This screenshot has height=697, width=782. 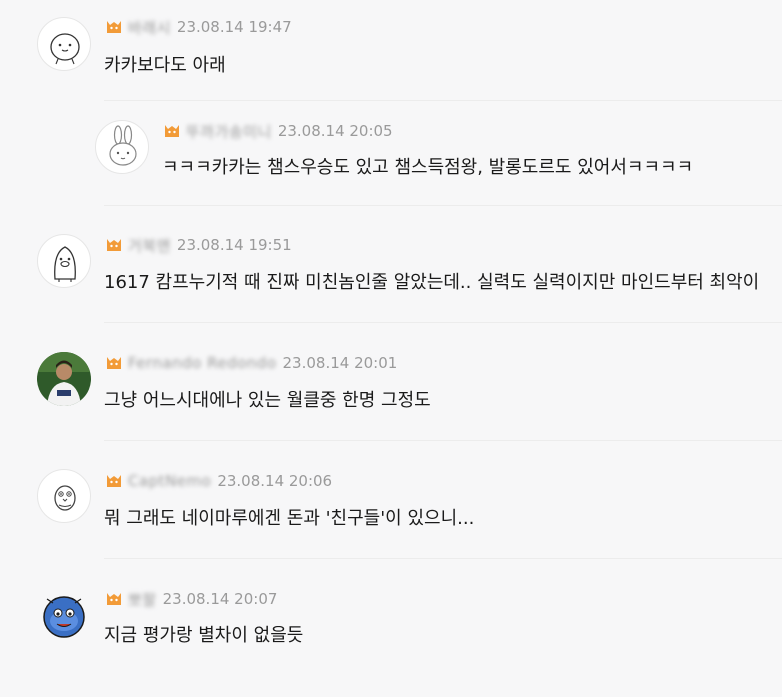 I want to click on nickname: Fernando Redondo, so click(x=202, y=363).